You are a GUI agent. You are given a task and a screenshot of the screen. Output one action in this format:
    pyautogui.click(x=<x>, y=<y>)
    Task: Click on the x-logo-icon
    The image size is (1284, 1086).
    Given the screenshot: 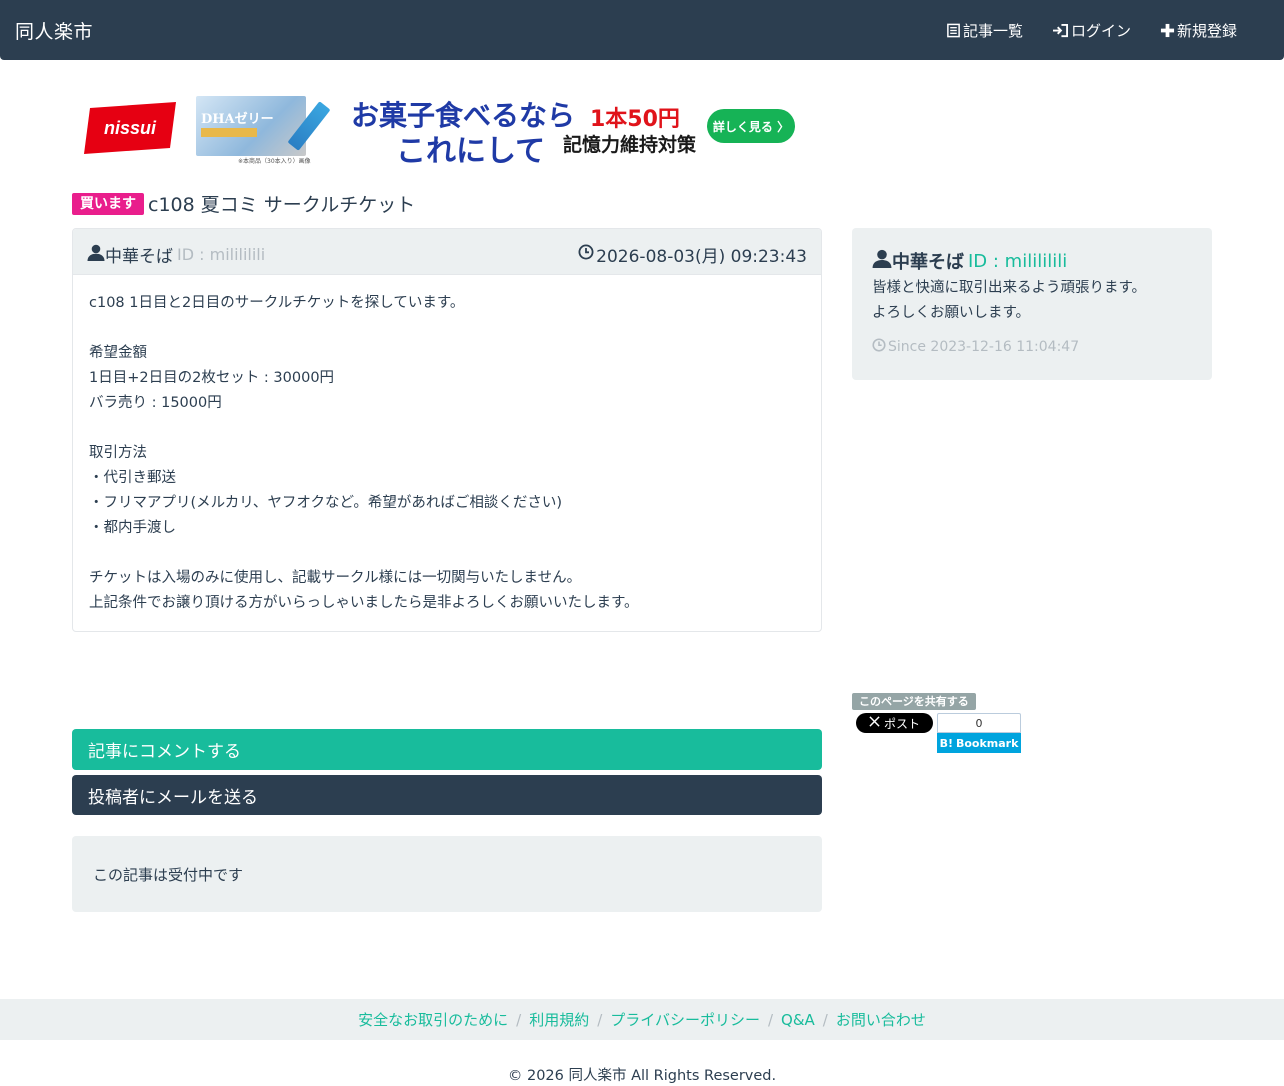 What is the action you would take?
    pyautogui.click(x=874, y=723)
    